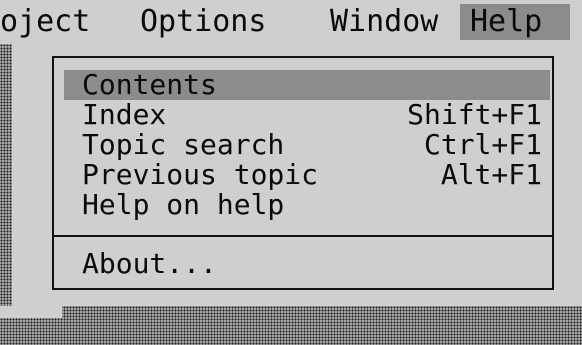 The height and width of the screenshot is (345, 582). Describe the element at coordinates (491, 174) in the screenshot. I see `menu-item-shortcut: Alt+F1` at that location.